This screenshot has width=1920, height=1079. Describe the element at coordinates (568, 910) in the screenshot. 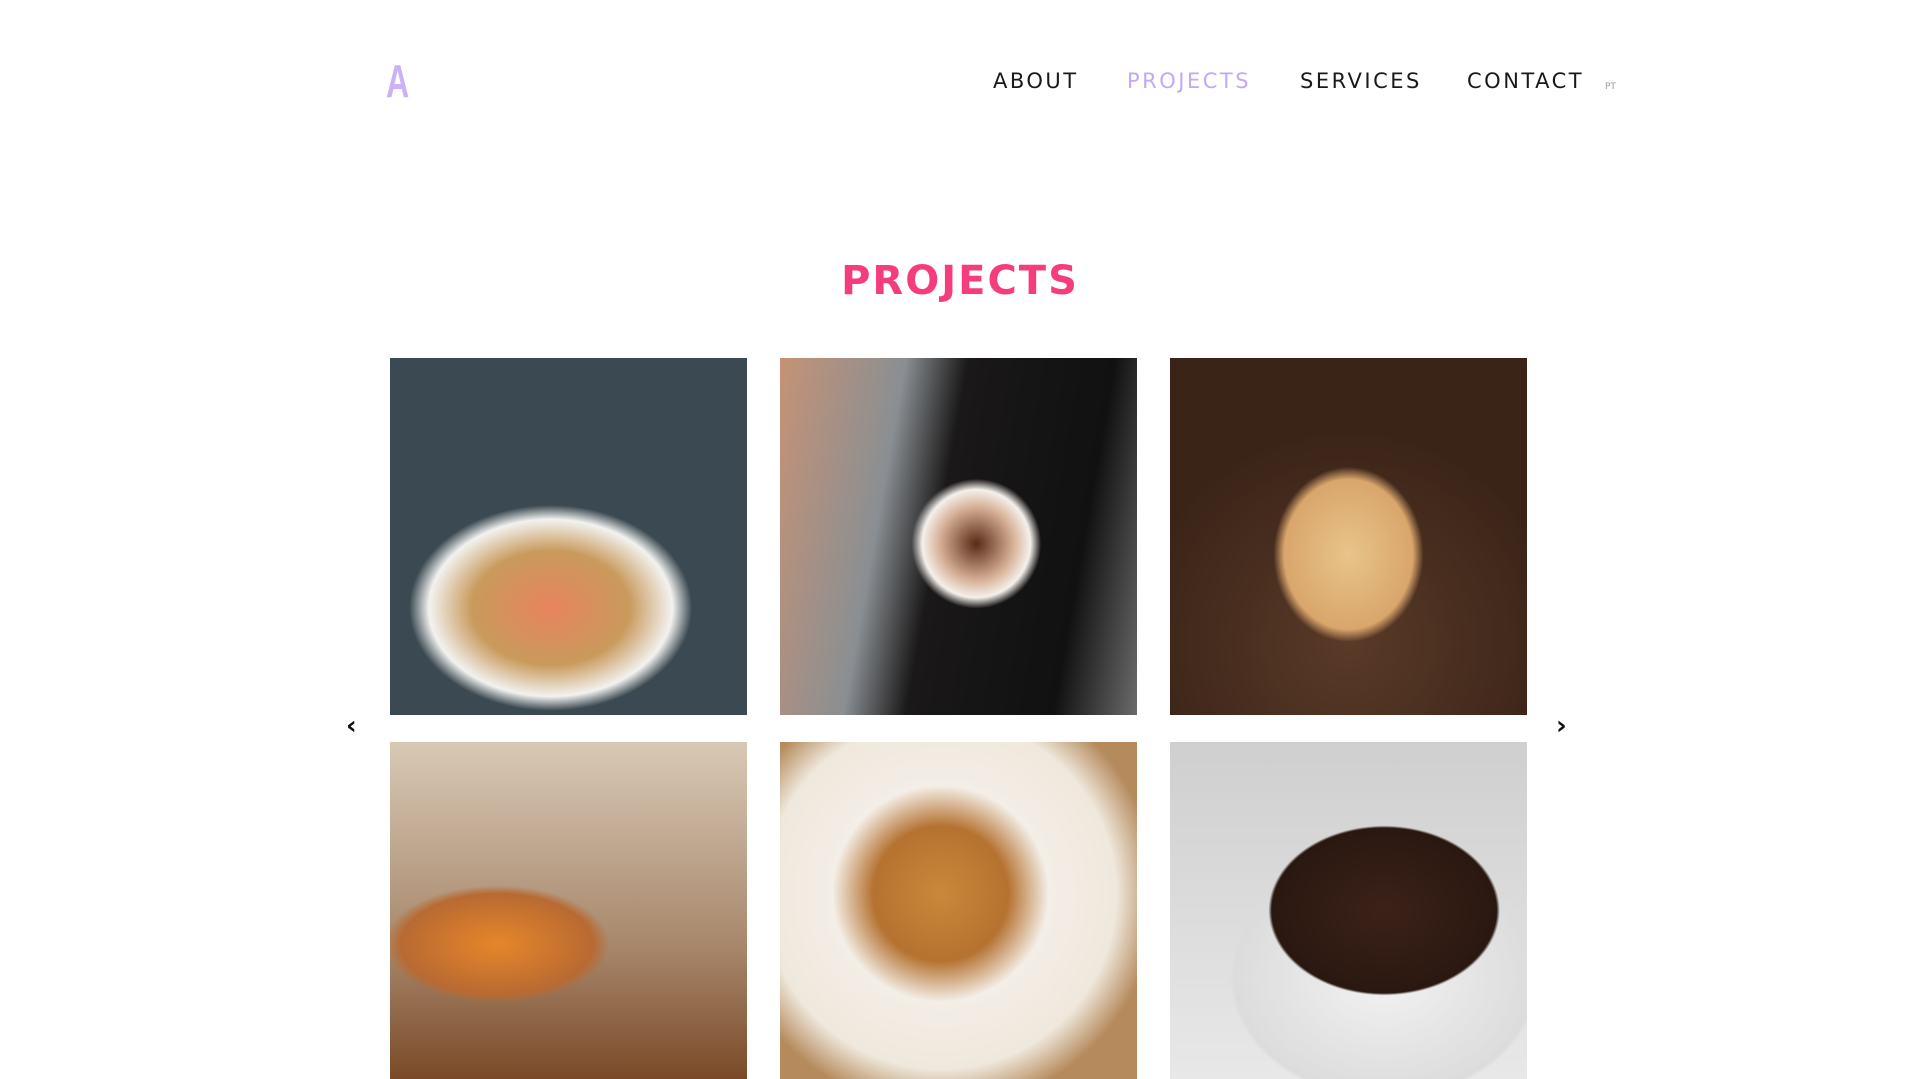

I see `project-image-curry` at that location.